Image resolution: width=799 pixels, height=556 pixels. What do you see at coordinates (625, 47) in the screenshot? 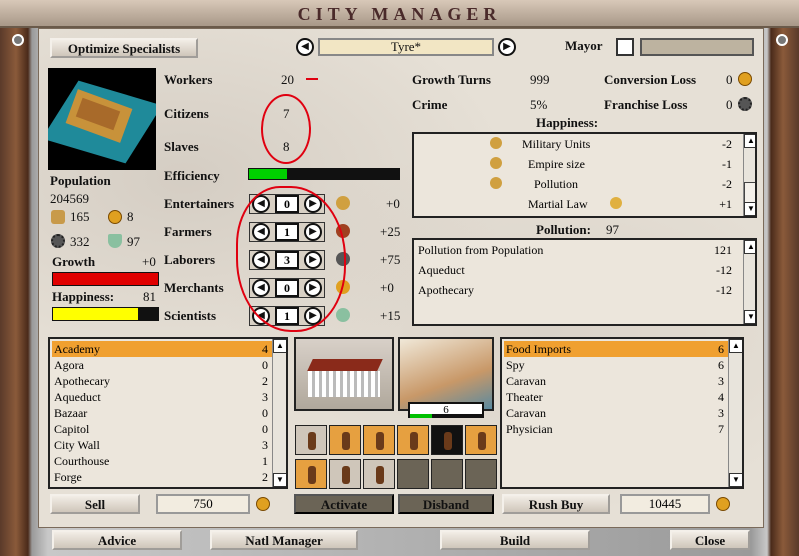
I see `mayor-checkbox` at bounding box center [625, 47].